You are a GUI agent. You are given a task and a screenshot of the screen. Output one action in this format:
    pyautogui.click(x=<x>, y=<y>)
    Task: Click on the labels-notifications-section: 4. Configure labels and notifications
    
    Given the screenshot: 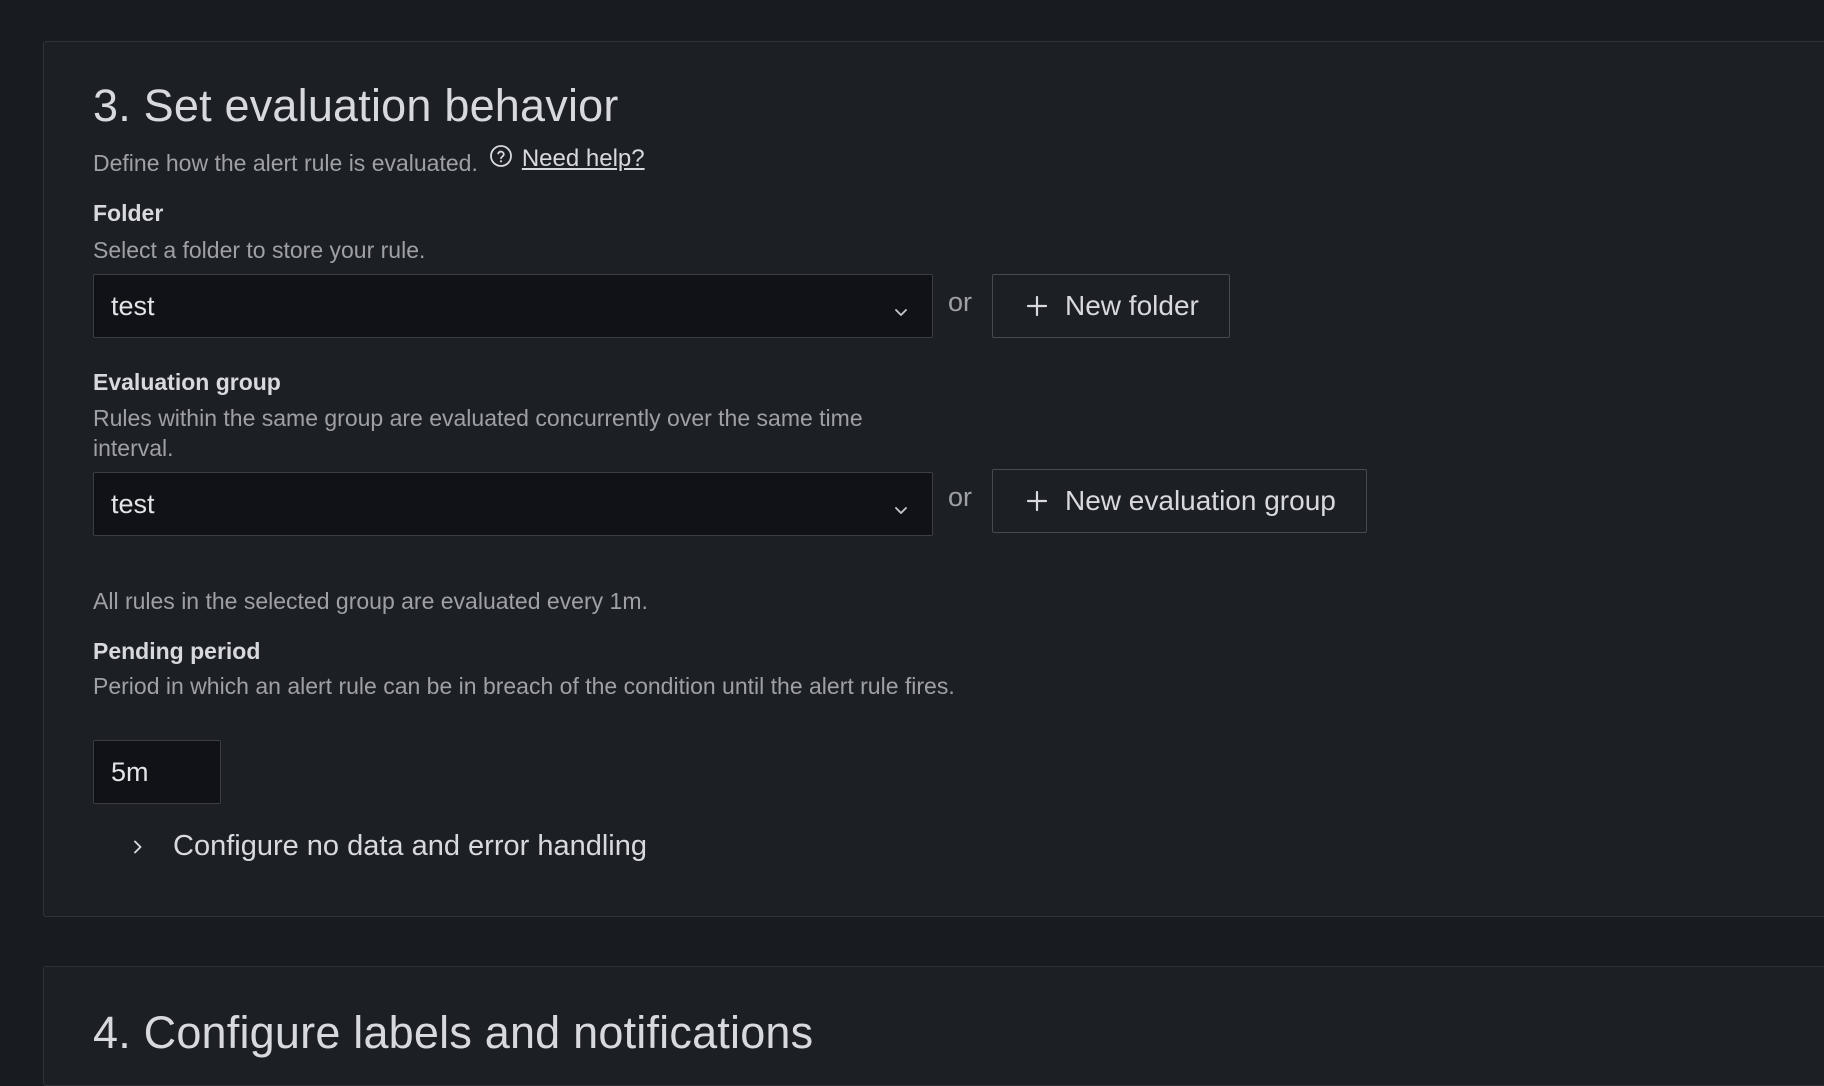 What is the action you would take?
    pyautogui.click(x=933, y=1026)
    